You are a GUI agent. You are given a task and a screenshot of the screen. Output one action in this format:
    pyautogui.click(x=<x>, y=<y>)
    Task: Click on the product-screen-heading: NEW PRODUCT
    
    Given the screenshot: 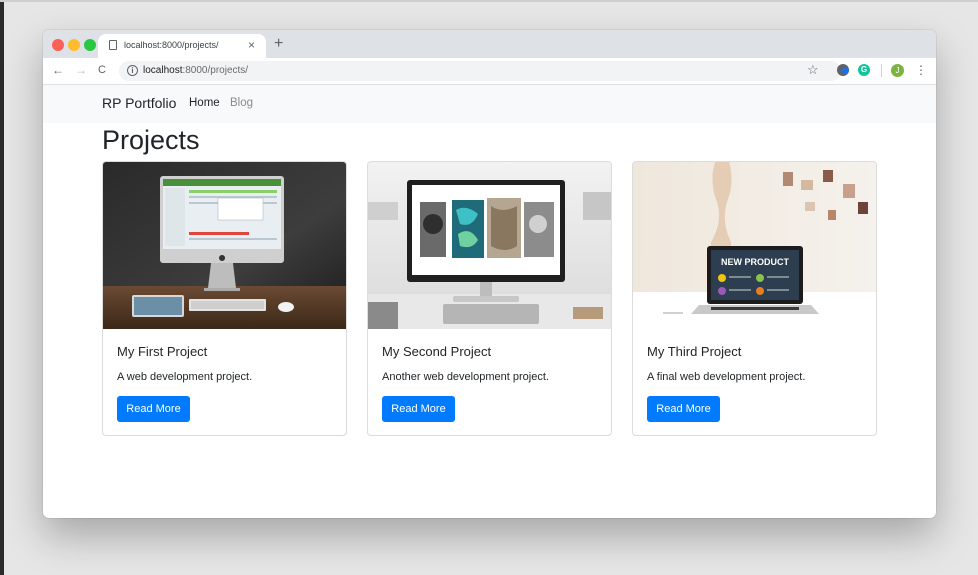 What is the action you would take?
    pyautogui.click(x=755, y=262)
    